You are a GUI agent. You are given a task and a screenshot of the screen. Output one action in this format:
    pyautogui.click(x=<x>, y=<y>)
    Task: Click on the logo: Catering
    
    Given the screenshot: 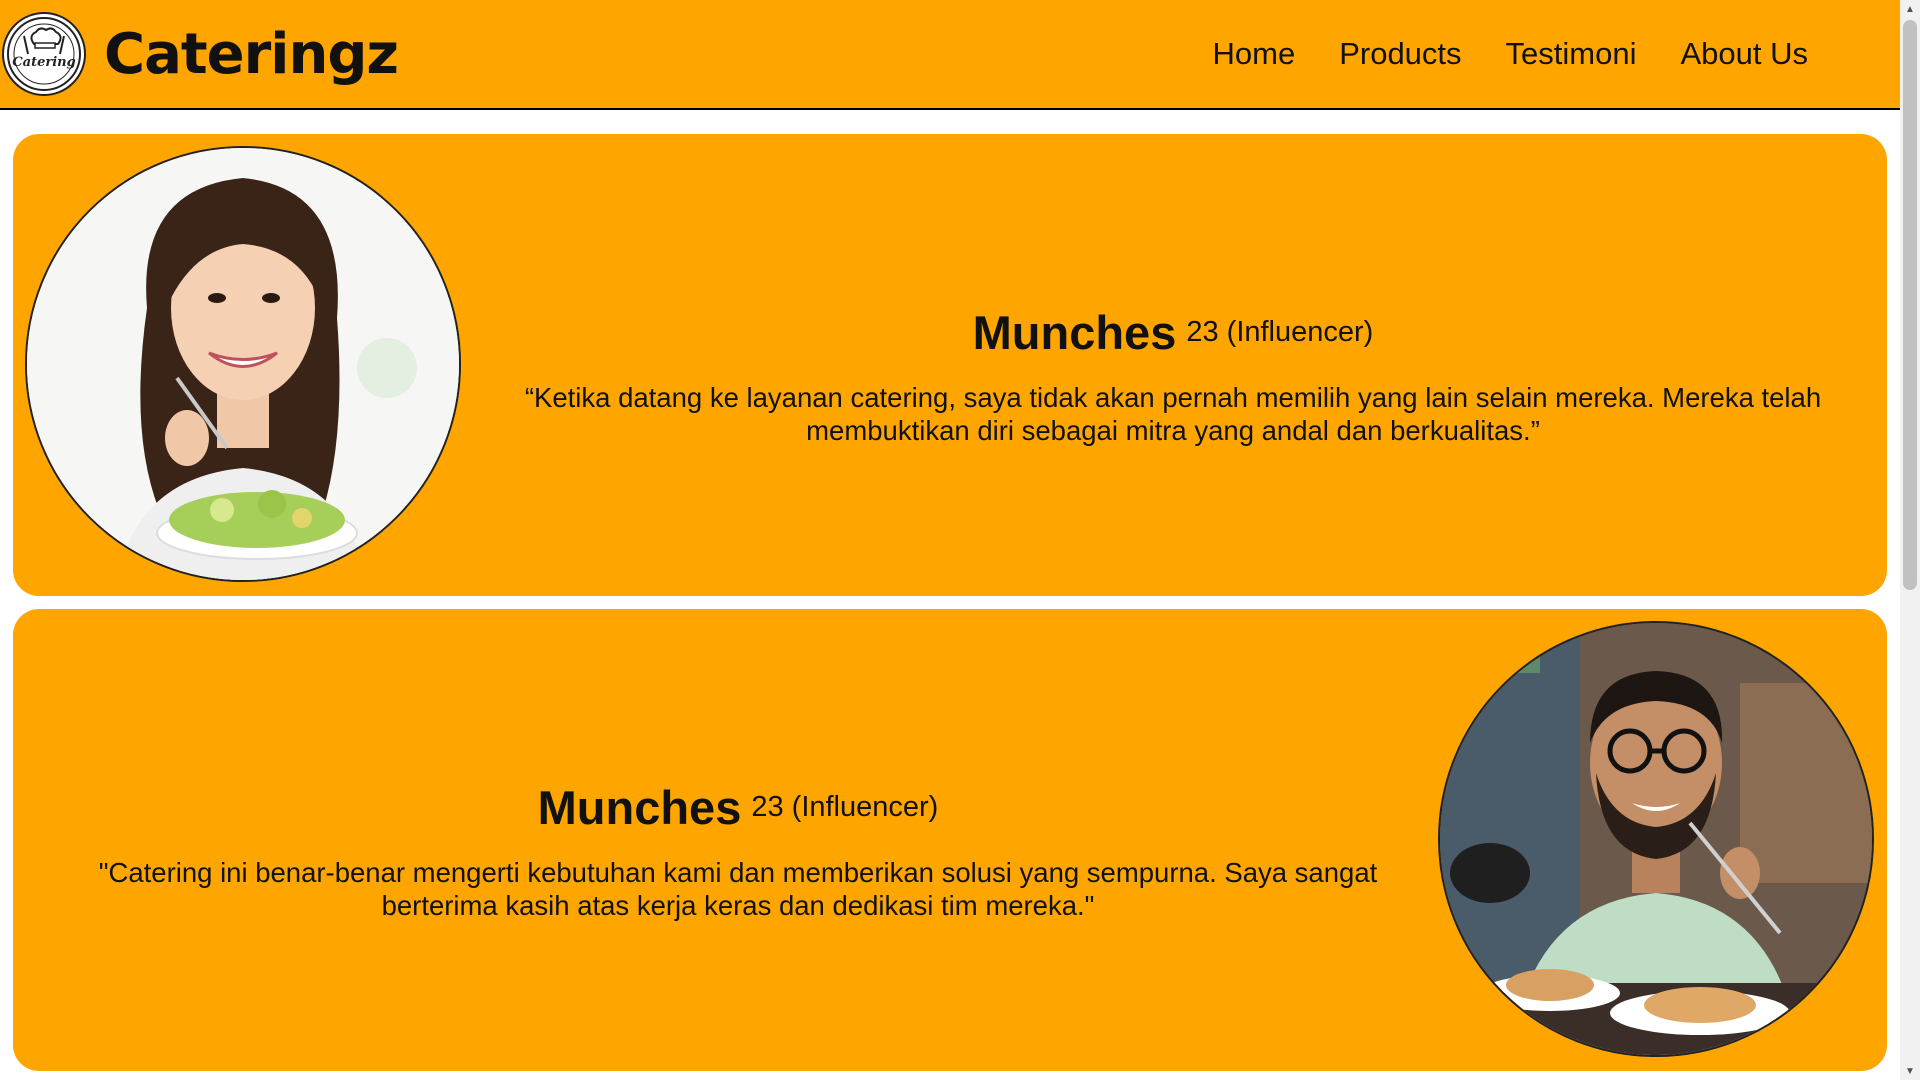 What is the action you would take?
    pyautogui.click(x=44, y=54)
    